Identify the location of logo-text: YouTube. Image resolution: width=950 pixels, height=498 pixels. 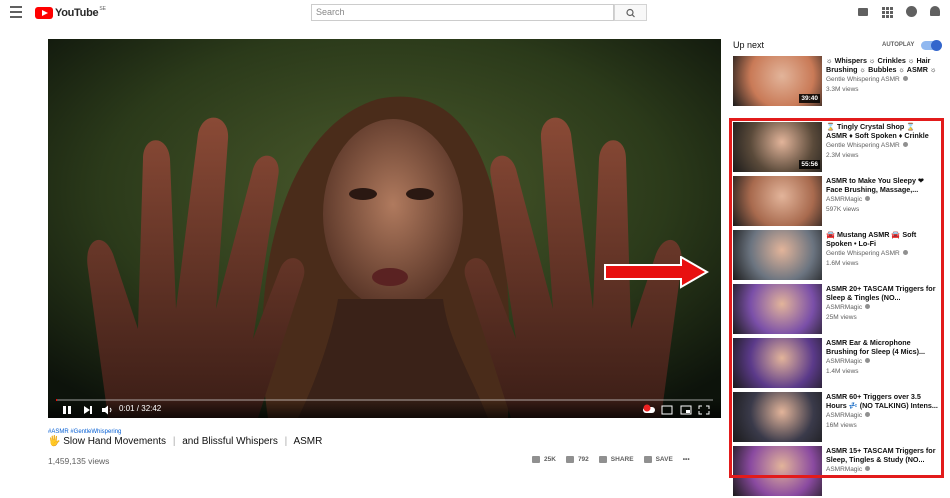
(77, 13).